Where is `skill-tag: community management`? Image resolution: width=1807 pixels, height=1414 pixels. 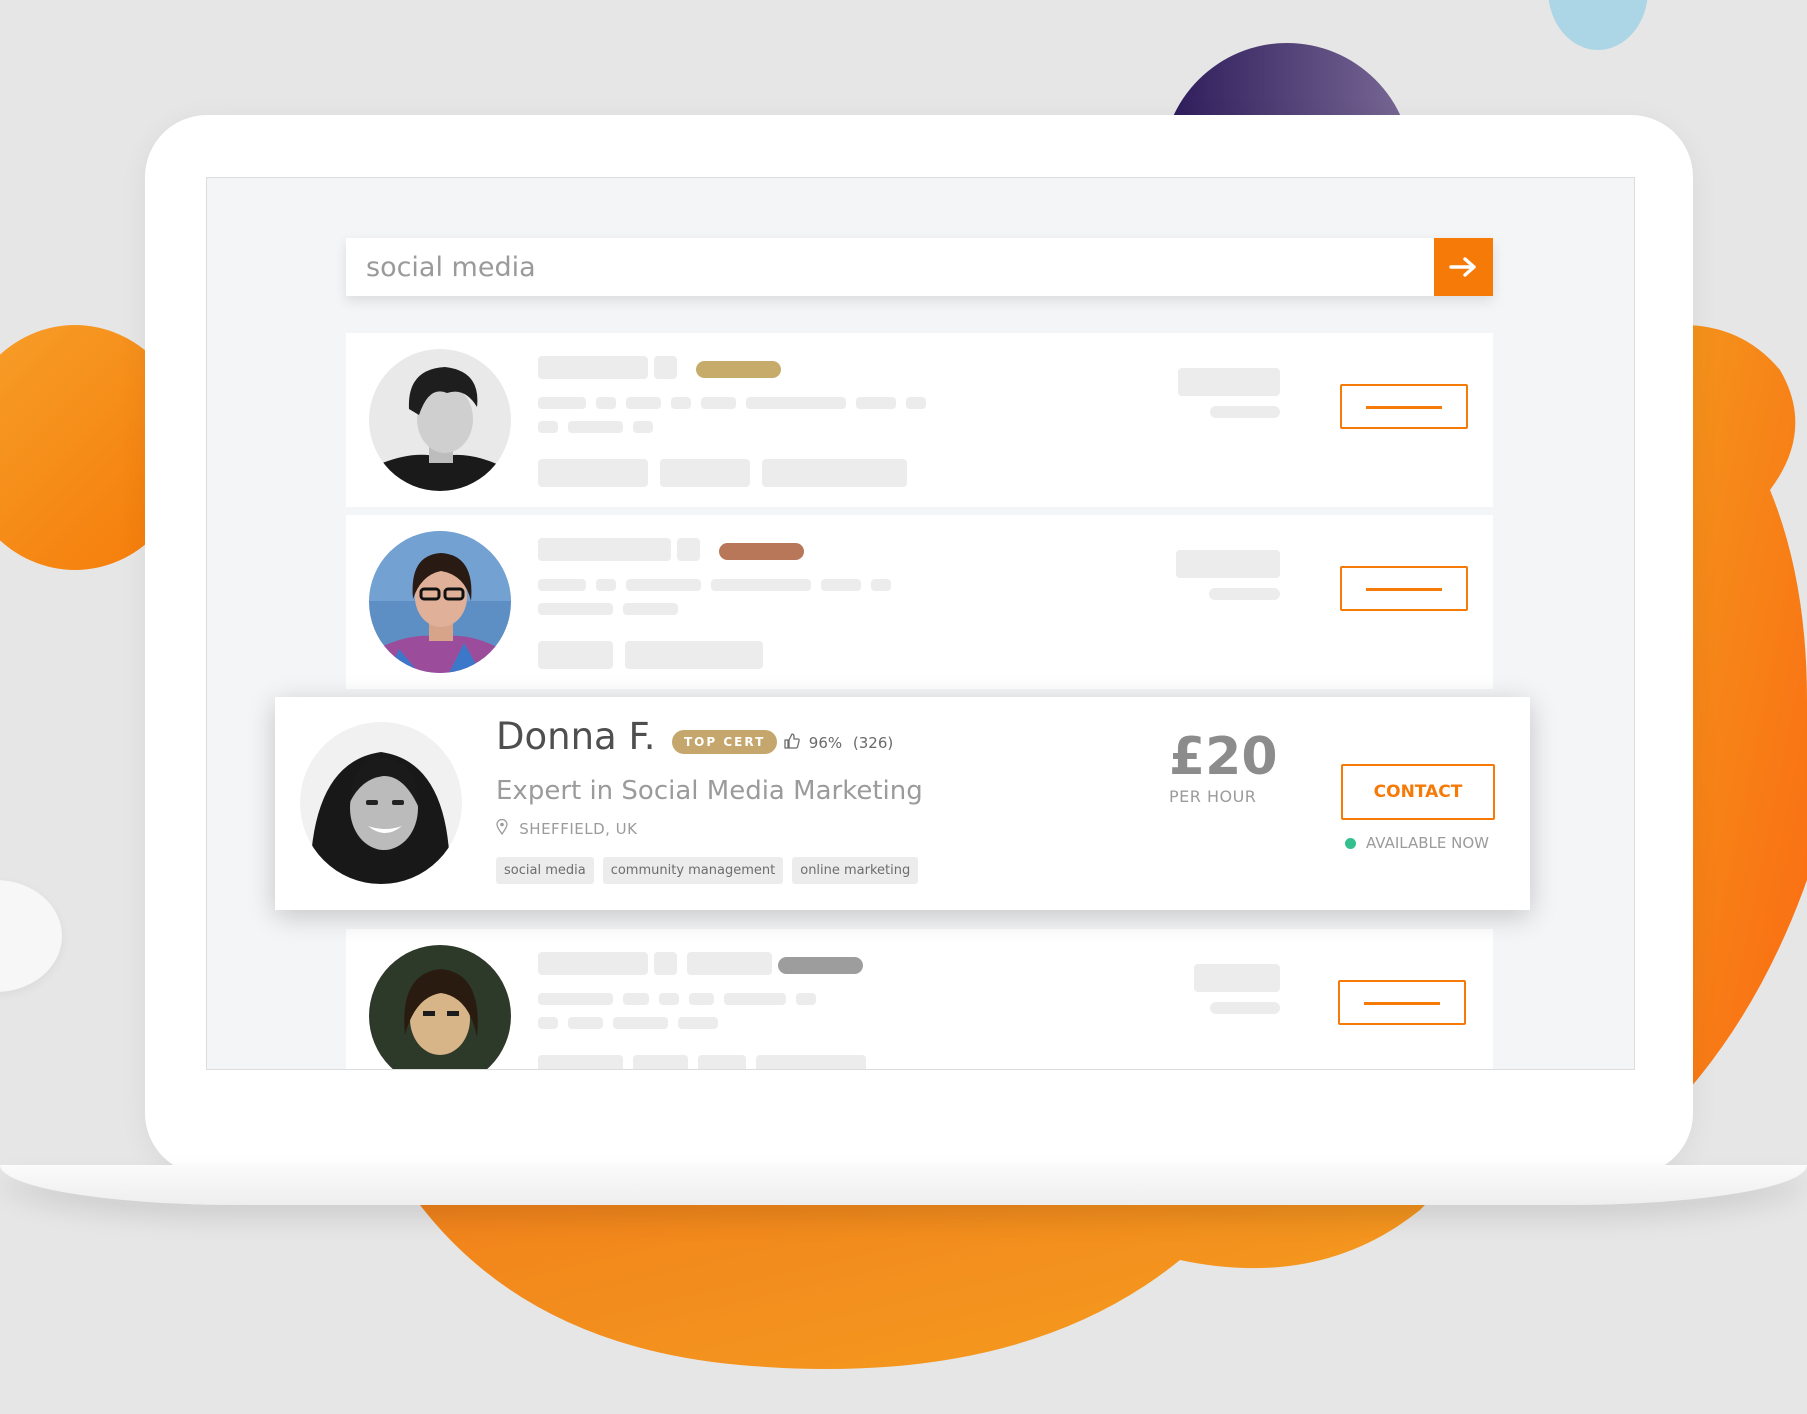
skill-tag: community management is located at coordinates (693, 870).